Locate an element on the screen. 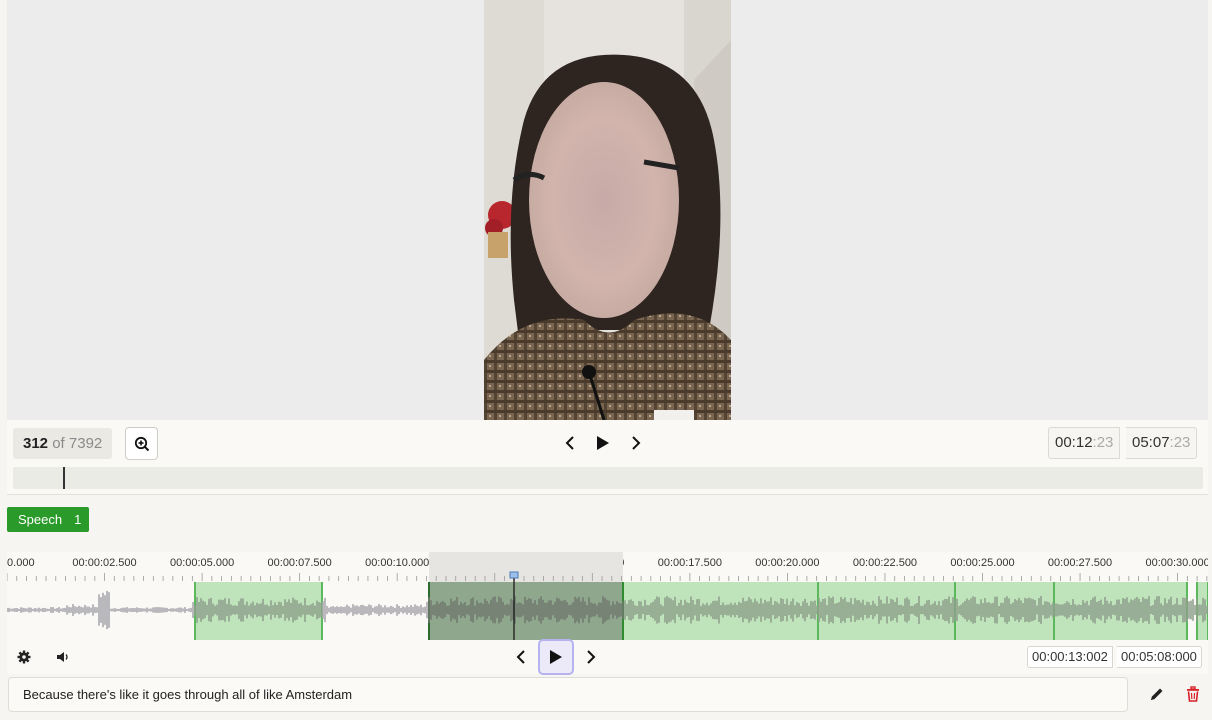 Image resolution: width=1212 pixels, height=720 pixels. gear-icon is located at coordinates (24, 657).